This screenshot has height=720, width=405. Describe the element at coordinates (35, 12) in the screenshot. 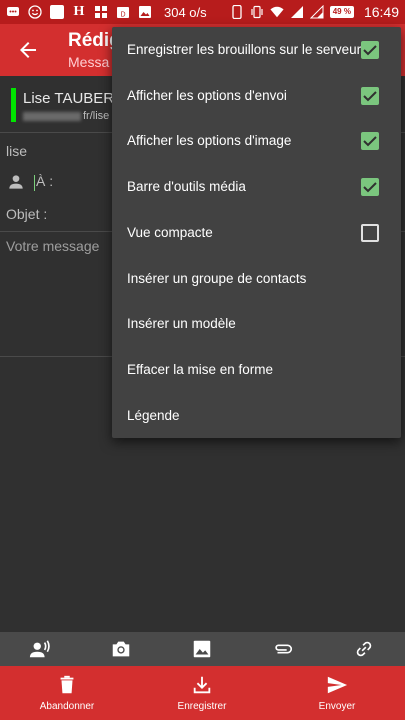

I see `smiley-notification-icon` at that location.